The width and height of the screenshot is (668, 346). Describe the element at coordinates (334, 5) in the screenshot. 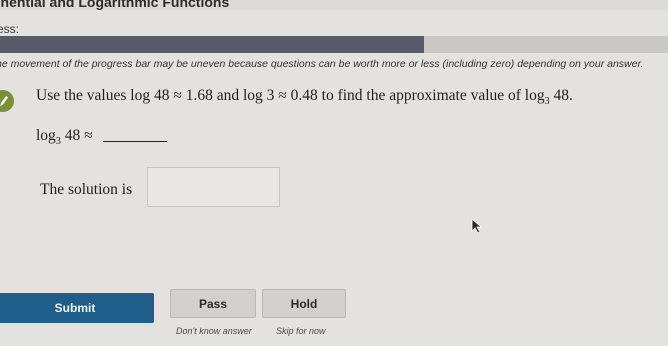

I see `title-bar: onential and Logarithmic Functions` at that location.